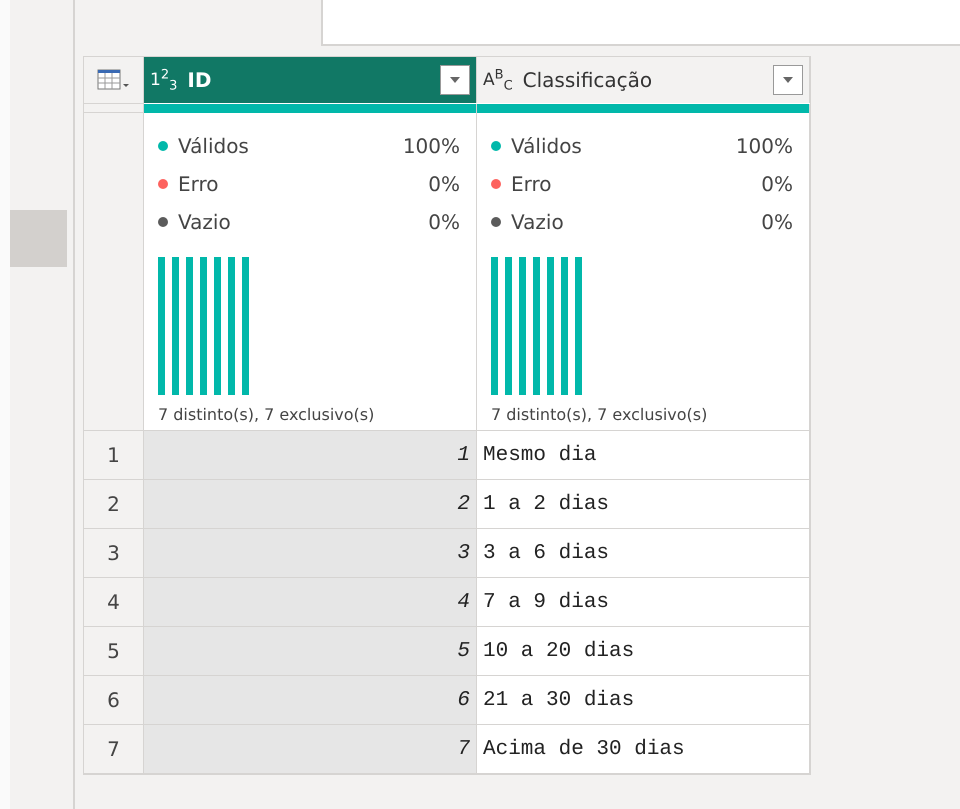  Describe the element at coordinates (643, 504) in the screenshot. I see `table-cell: 1 a 2 dias` at that location.